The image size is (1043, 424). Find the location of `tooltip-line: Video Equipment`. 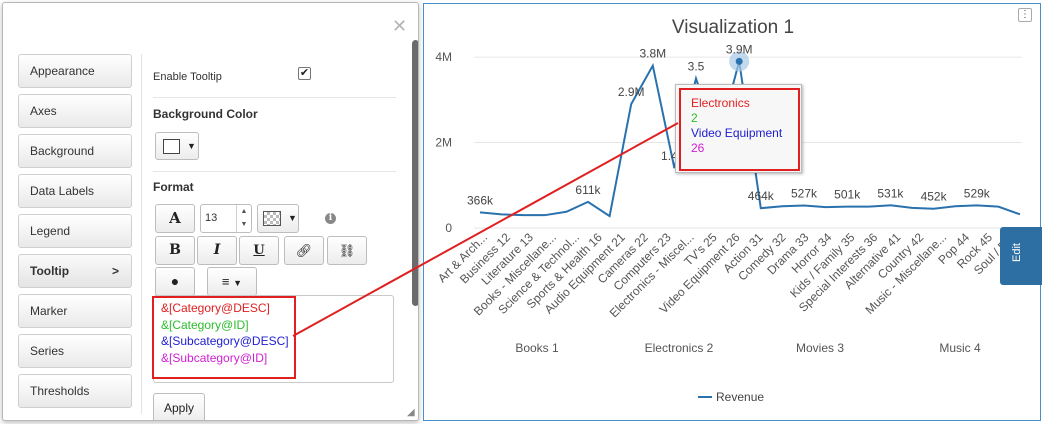

tooltip-line: Video Equipment is located at coordinates (737, 133).